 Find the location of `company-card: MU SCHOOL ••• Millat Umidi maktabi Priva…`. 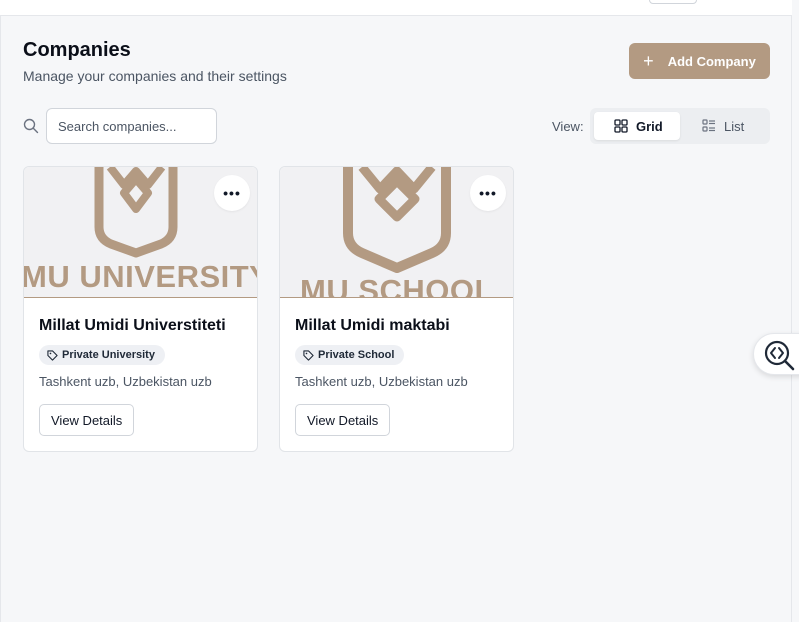

company-card: MU SCHOOL ••• Millat Umidi maktabi Priva… is located at coordinates (396, 309).